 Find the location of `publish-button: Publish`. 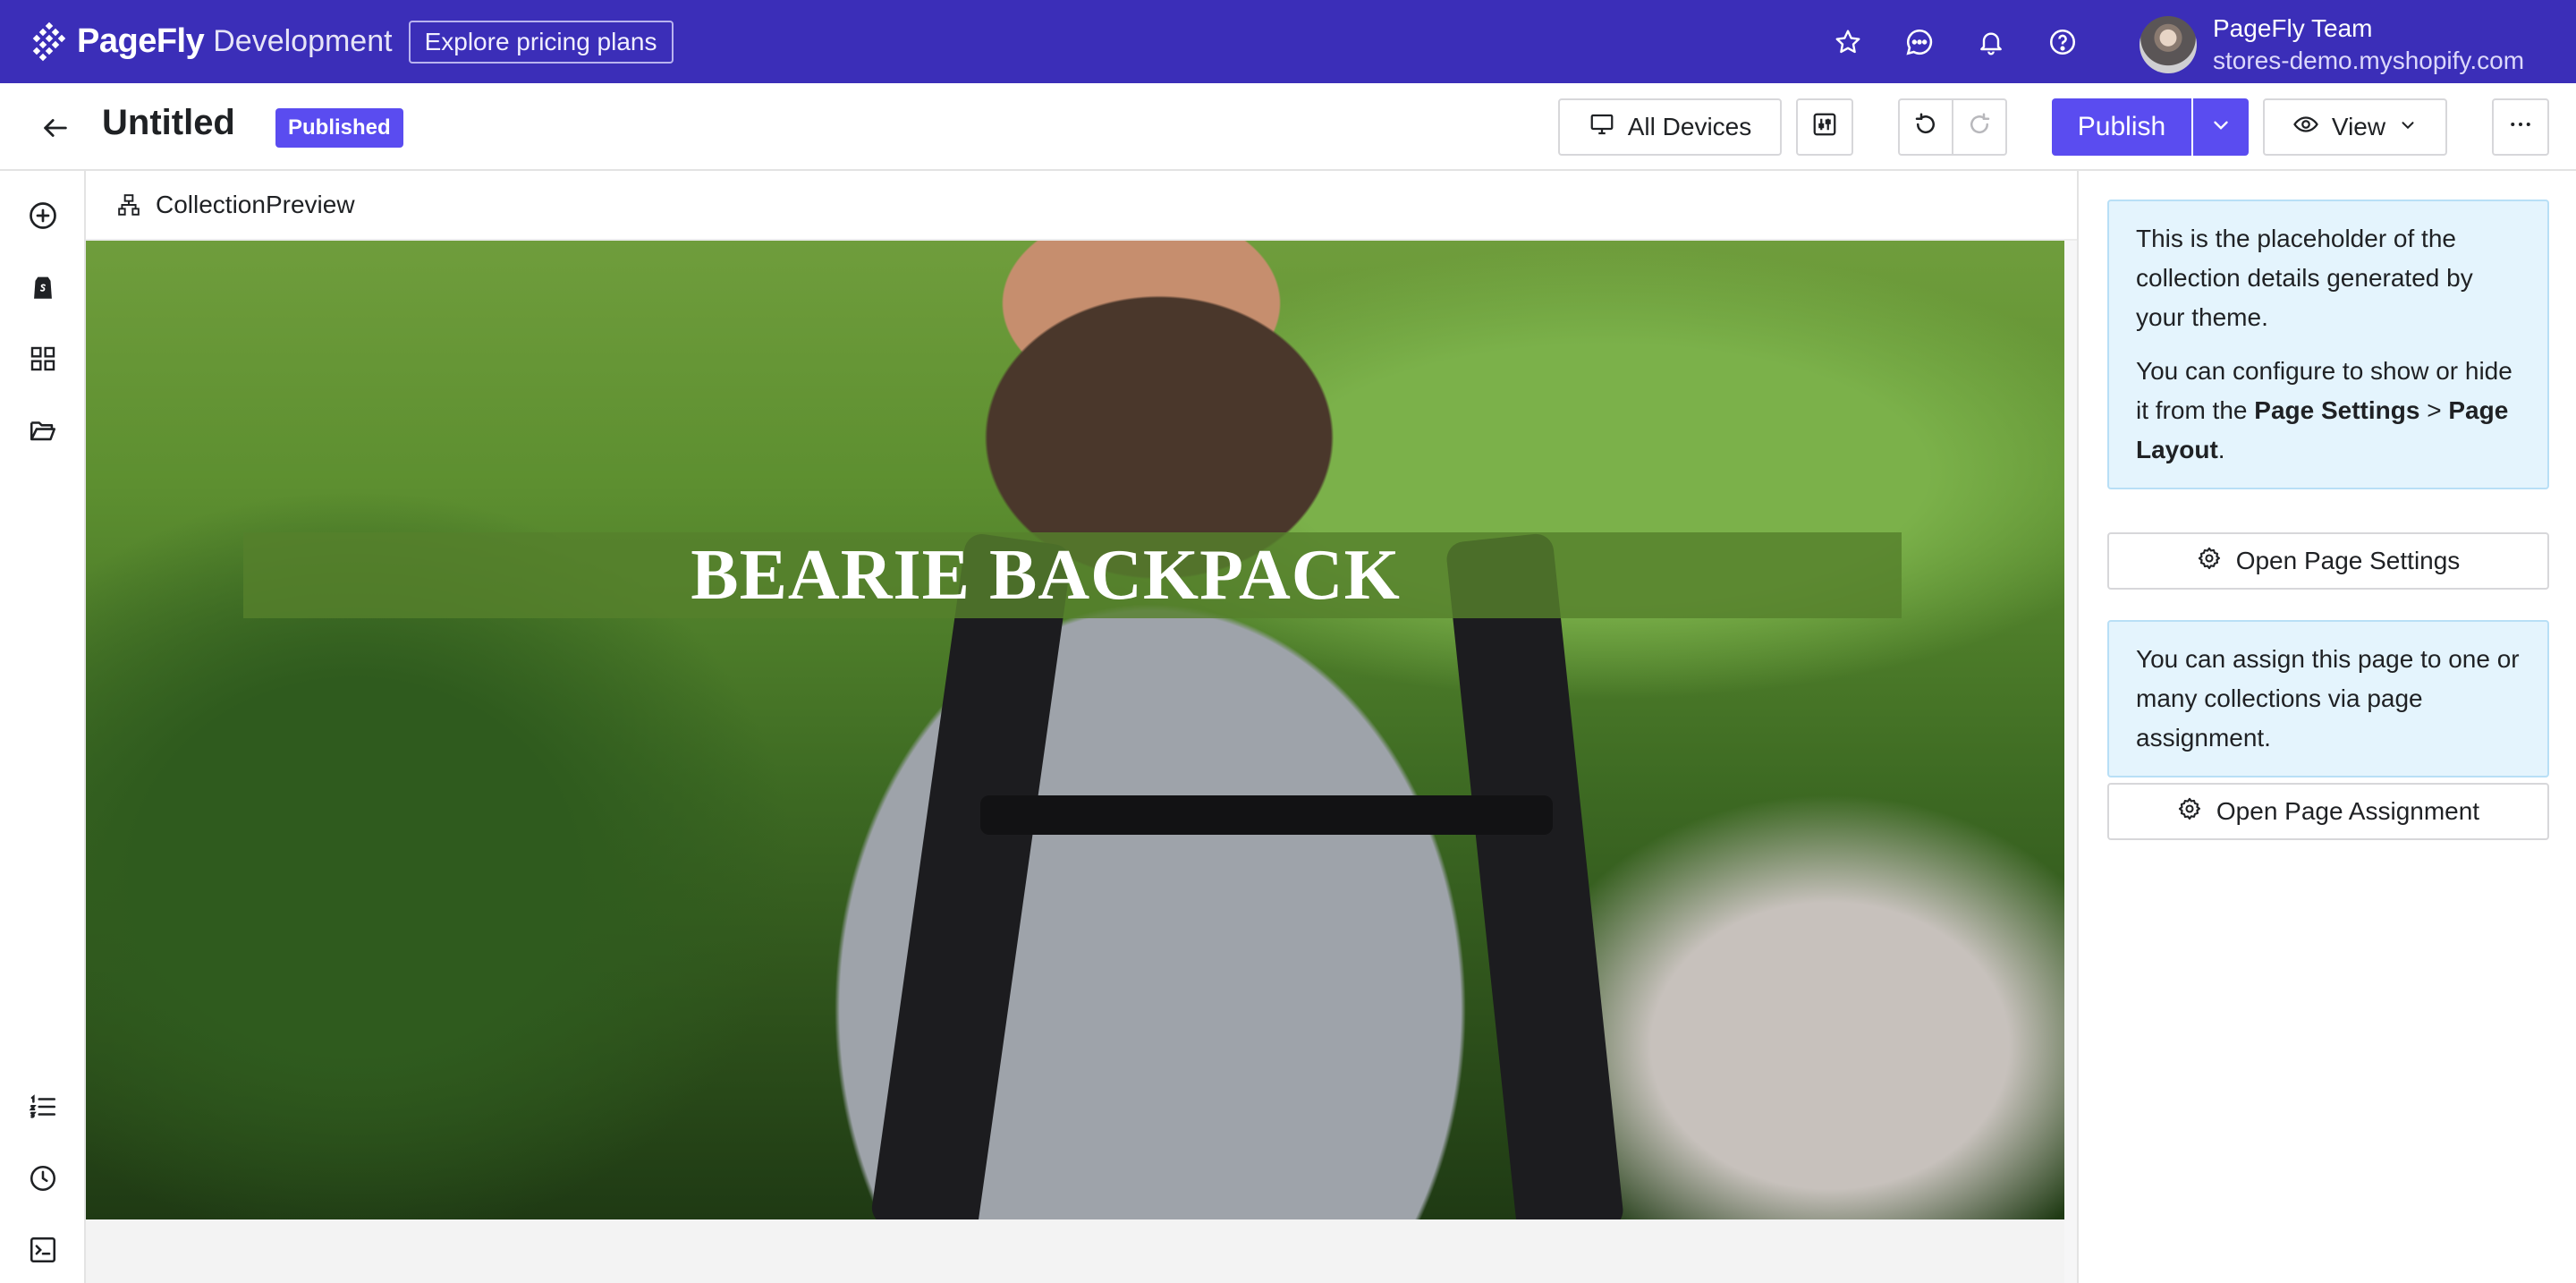

publish-button: Publish is located at coordinates (2121, 127).